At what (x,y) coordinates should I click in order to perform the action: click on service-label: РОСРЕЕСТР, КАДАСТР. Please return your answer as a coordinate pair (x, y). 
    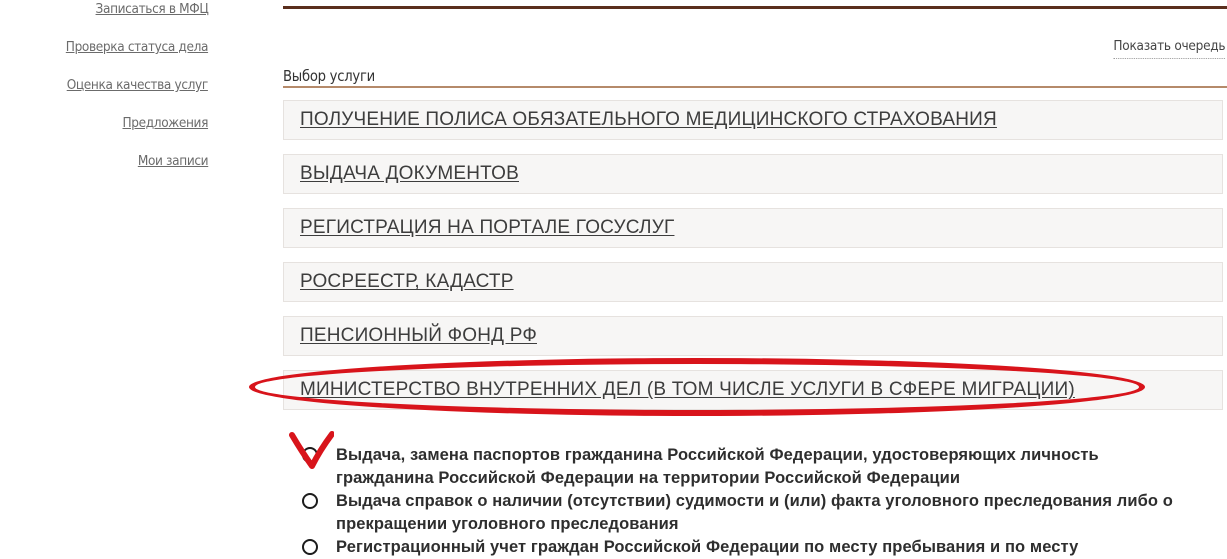
    Looking at the image, I should click on (407, 282).